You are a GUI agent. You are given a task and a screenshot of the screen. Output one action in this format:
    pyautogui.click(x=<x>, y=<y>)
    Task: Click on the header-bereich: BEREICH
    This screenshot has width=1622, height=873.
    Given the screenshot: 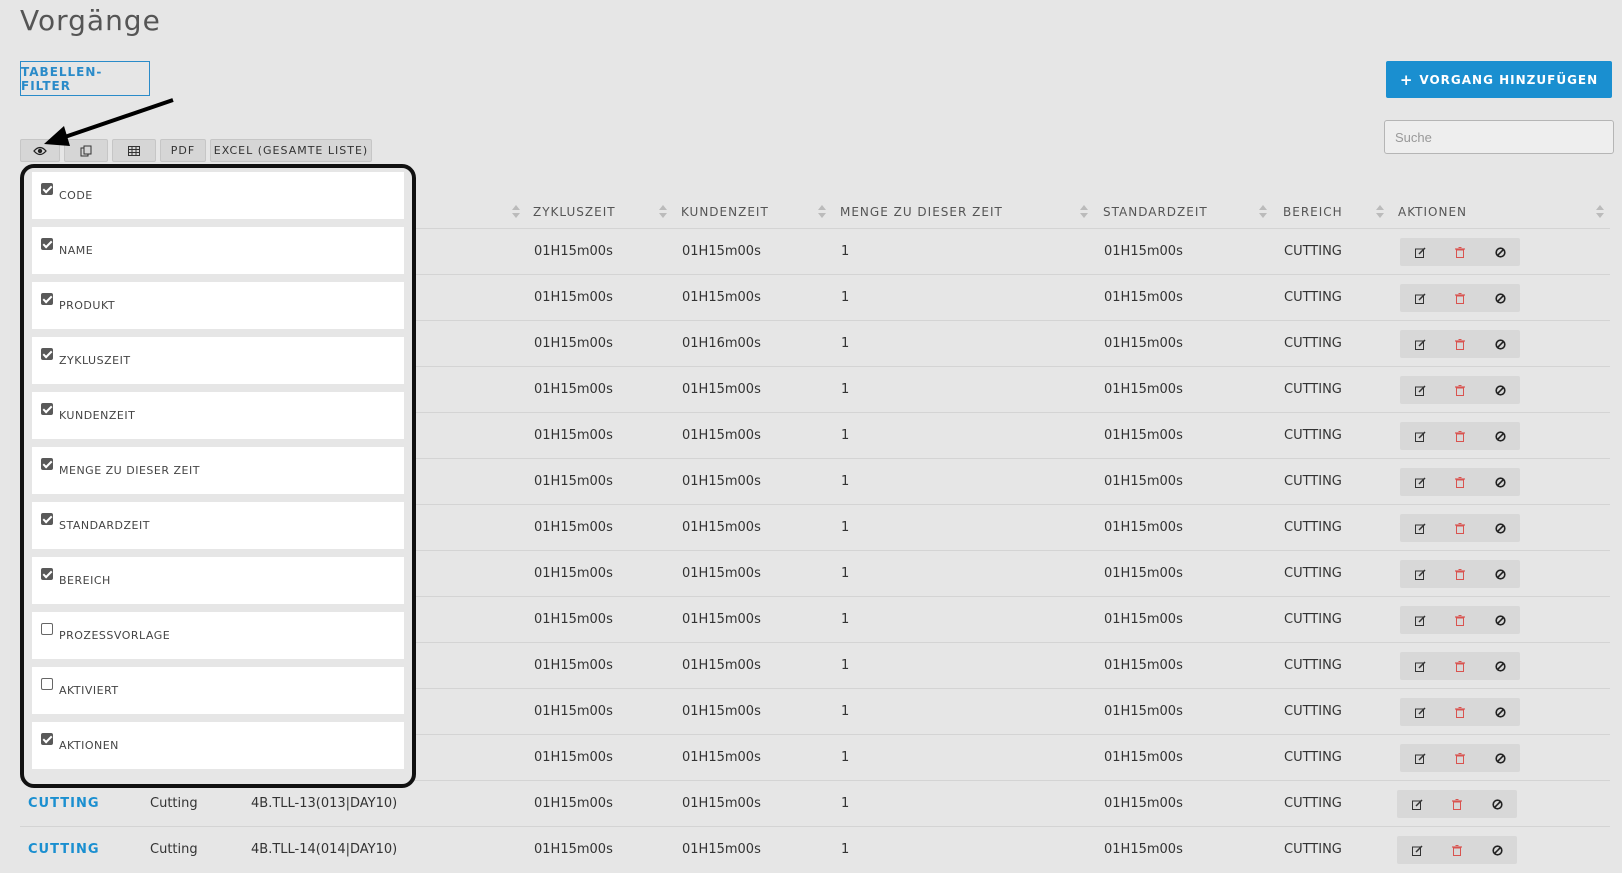 What is the action you would take?
    pyautogui.click(x=1313, y=212)
    